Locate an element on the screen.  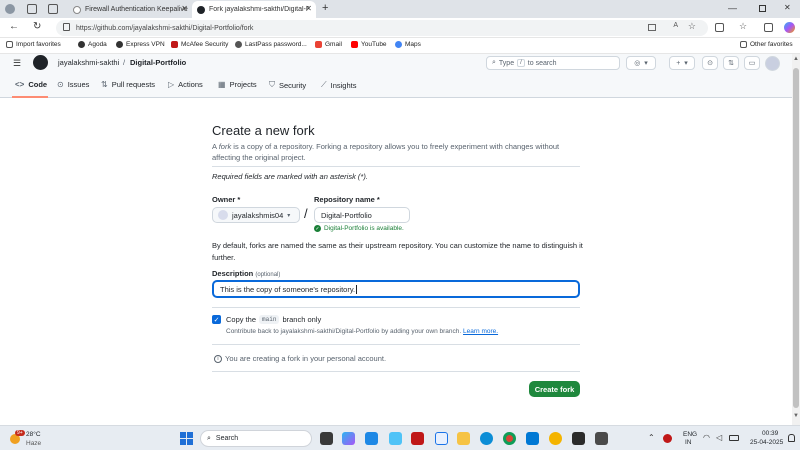
calculator-app-icon is located at coordinates (601, 438).